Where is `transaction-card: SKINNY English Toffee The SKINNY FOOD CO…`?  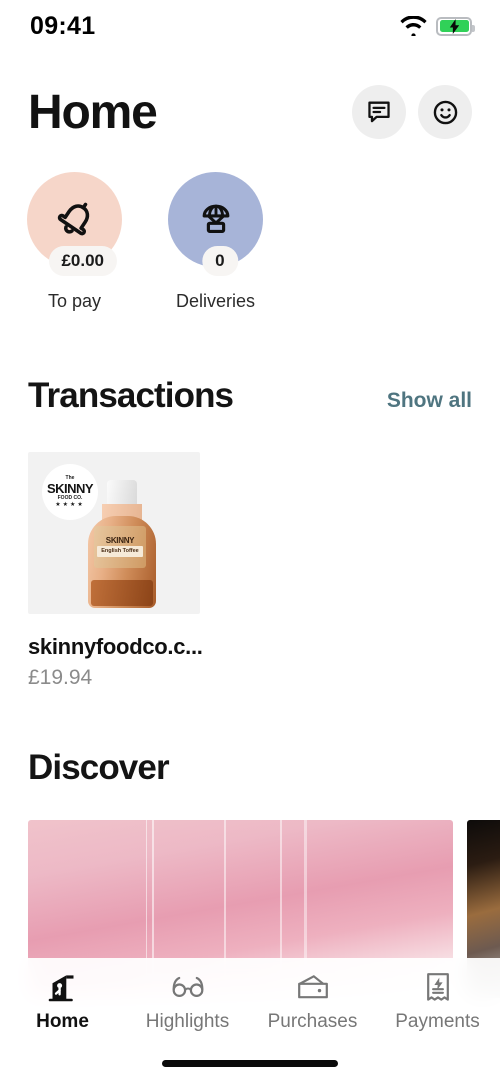 transaction-card: SKINNY English Toffee The SKINNY FOOD CO… is located at coordinates (115, 571).